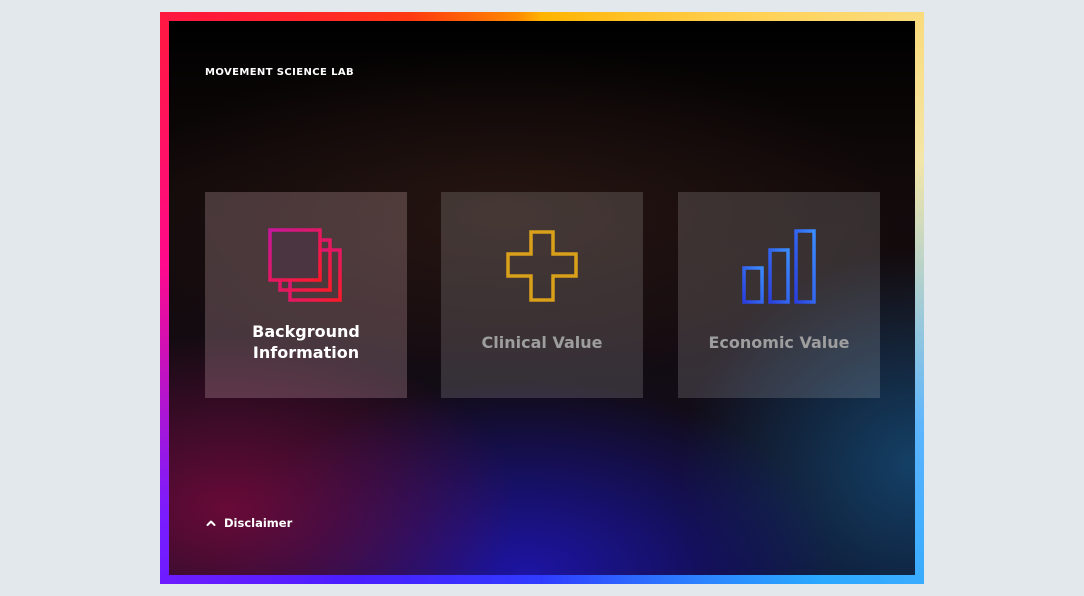  Describe the element at coordinates (280, 72) in the screenshot. I see `brand-title: MOVEMENT SCIENCE LAB` at that location.